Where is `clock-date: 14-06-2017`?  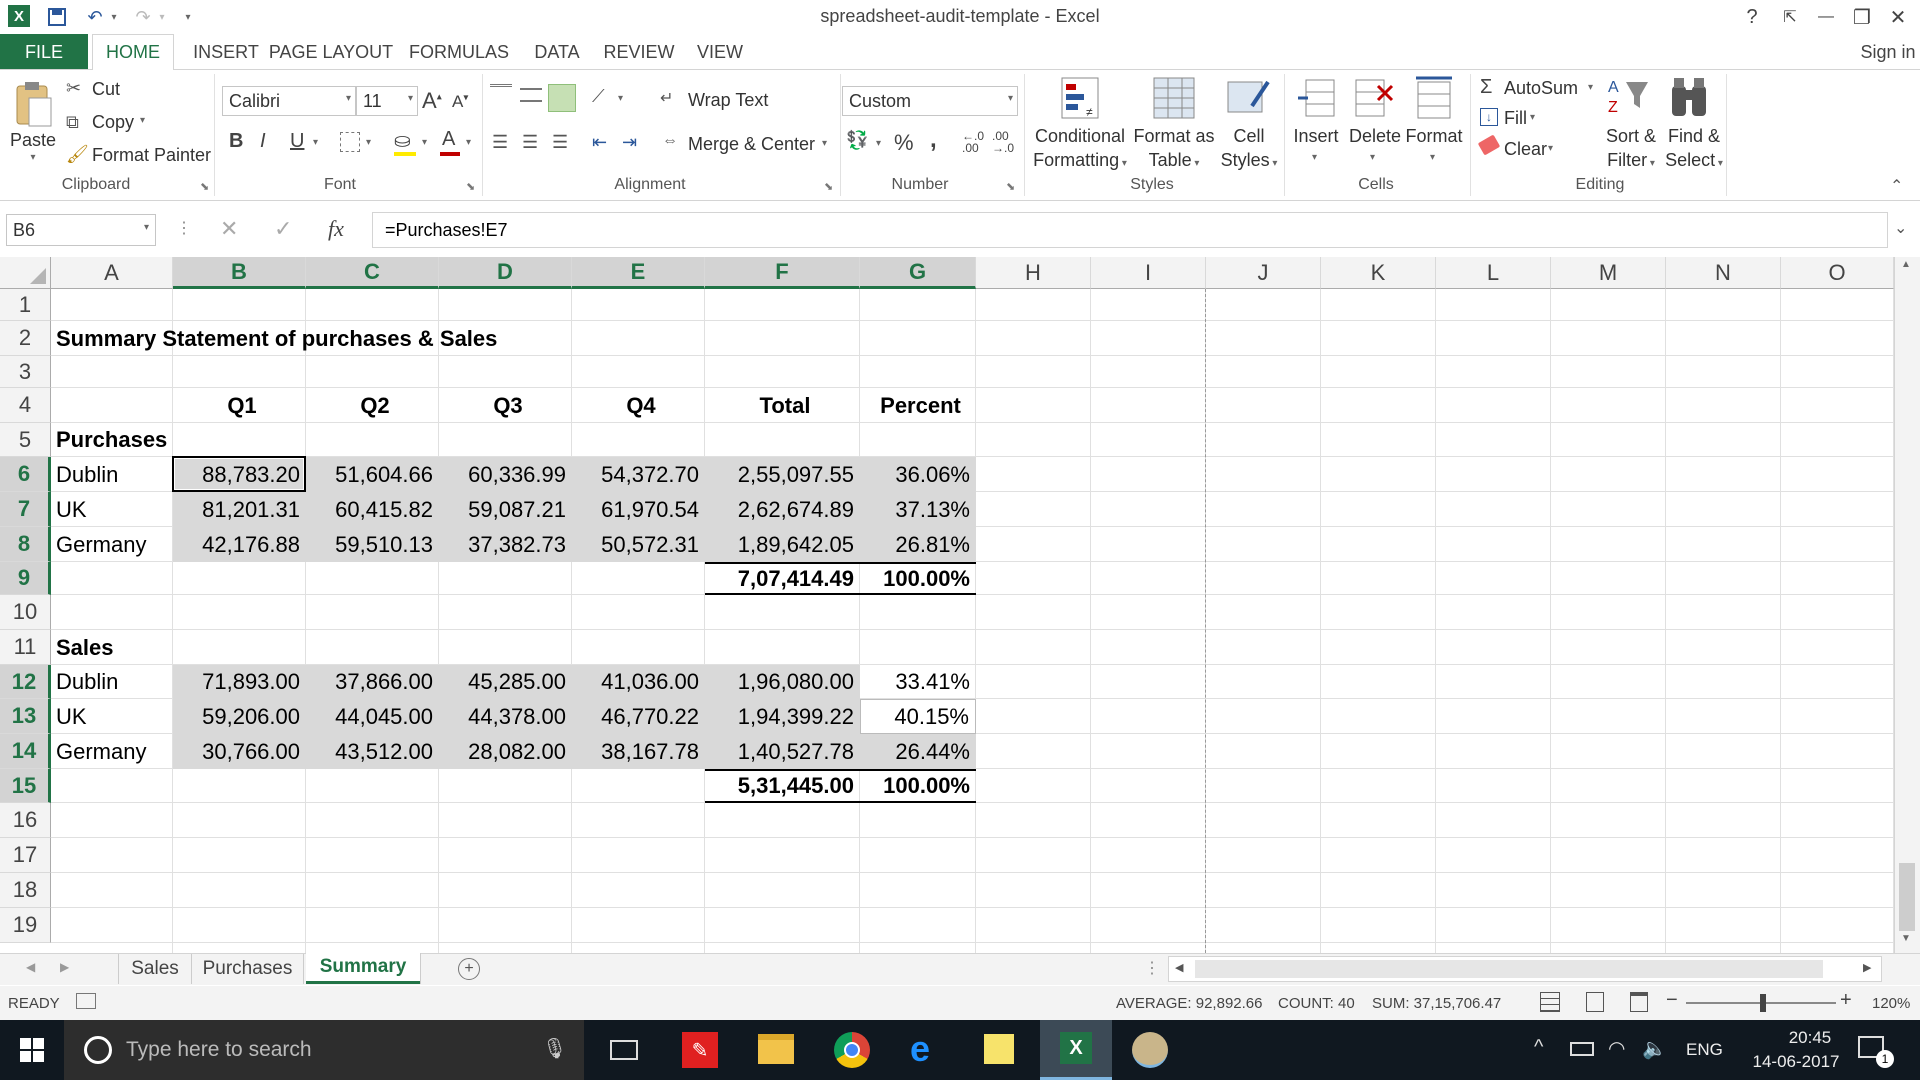
clock-date: 14-06-2017 is located at coordinates (1796, 1062).